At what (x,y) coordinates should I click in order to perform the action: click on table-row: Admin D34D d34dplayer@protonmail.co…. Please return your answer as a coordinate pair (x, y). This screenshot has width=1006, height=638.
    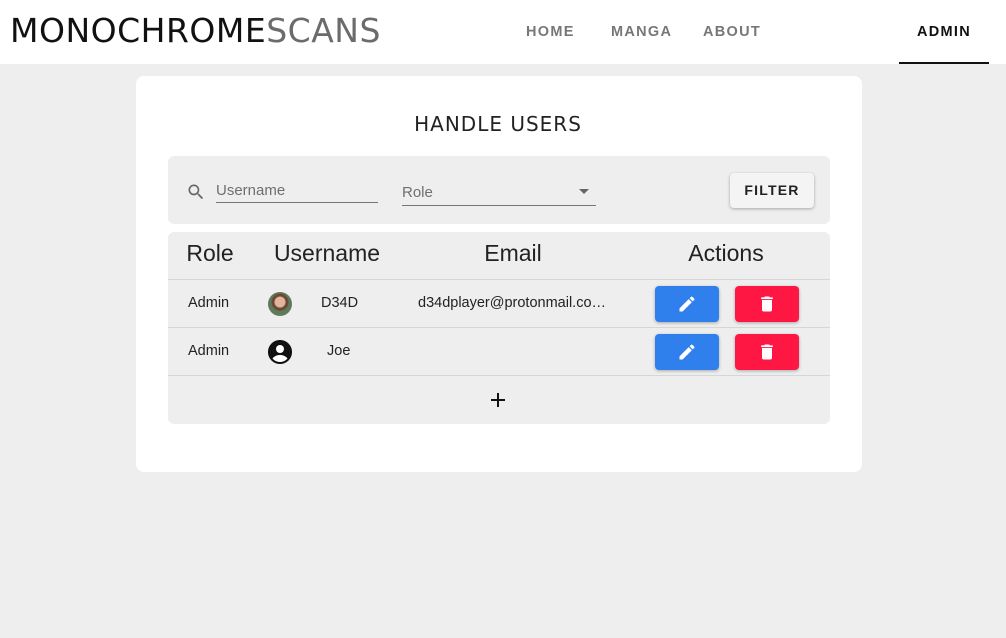
    Looking at the image, I should click on (499, 303).